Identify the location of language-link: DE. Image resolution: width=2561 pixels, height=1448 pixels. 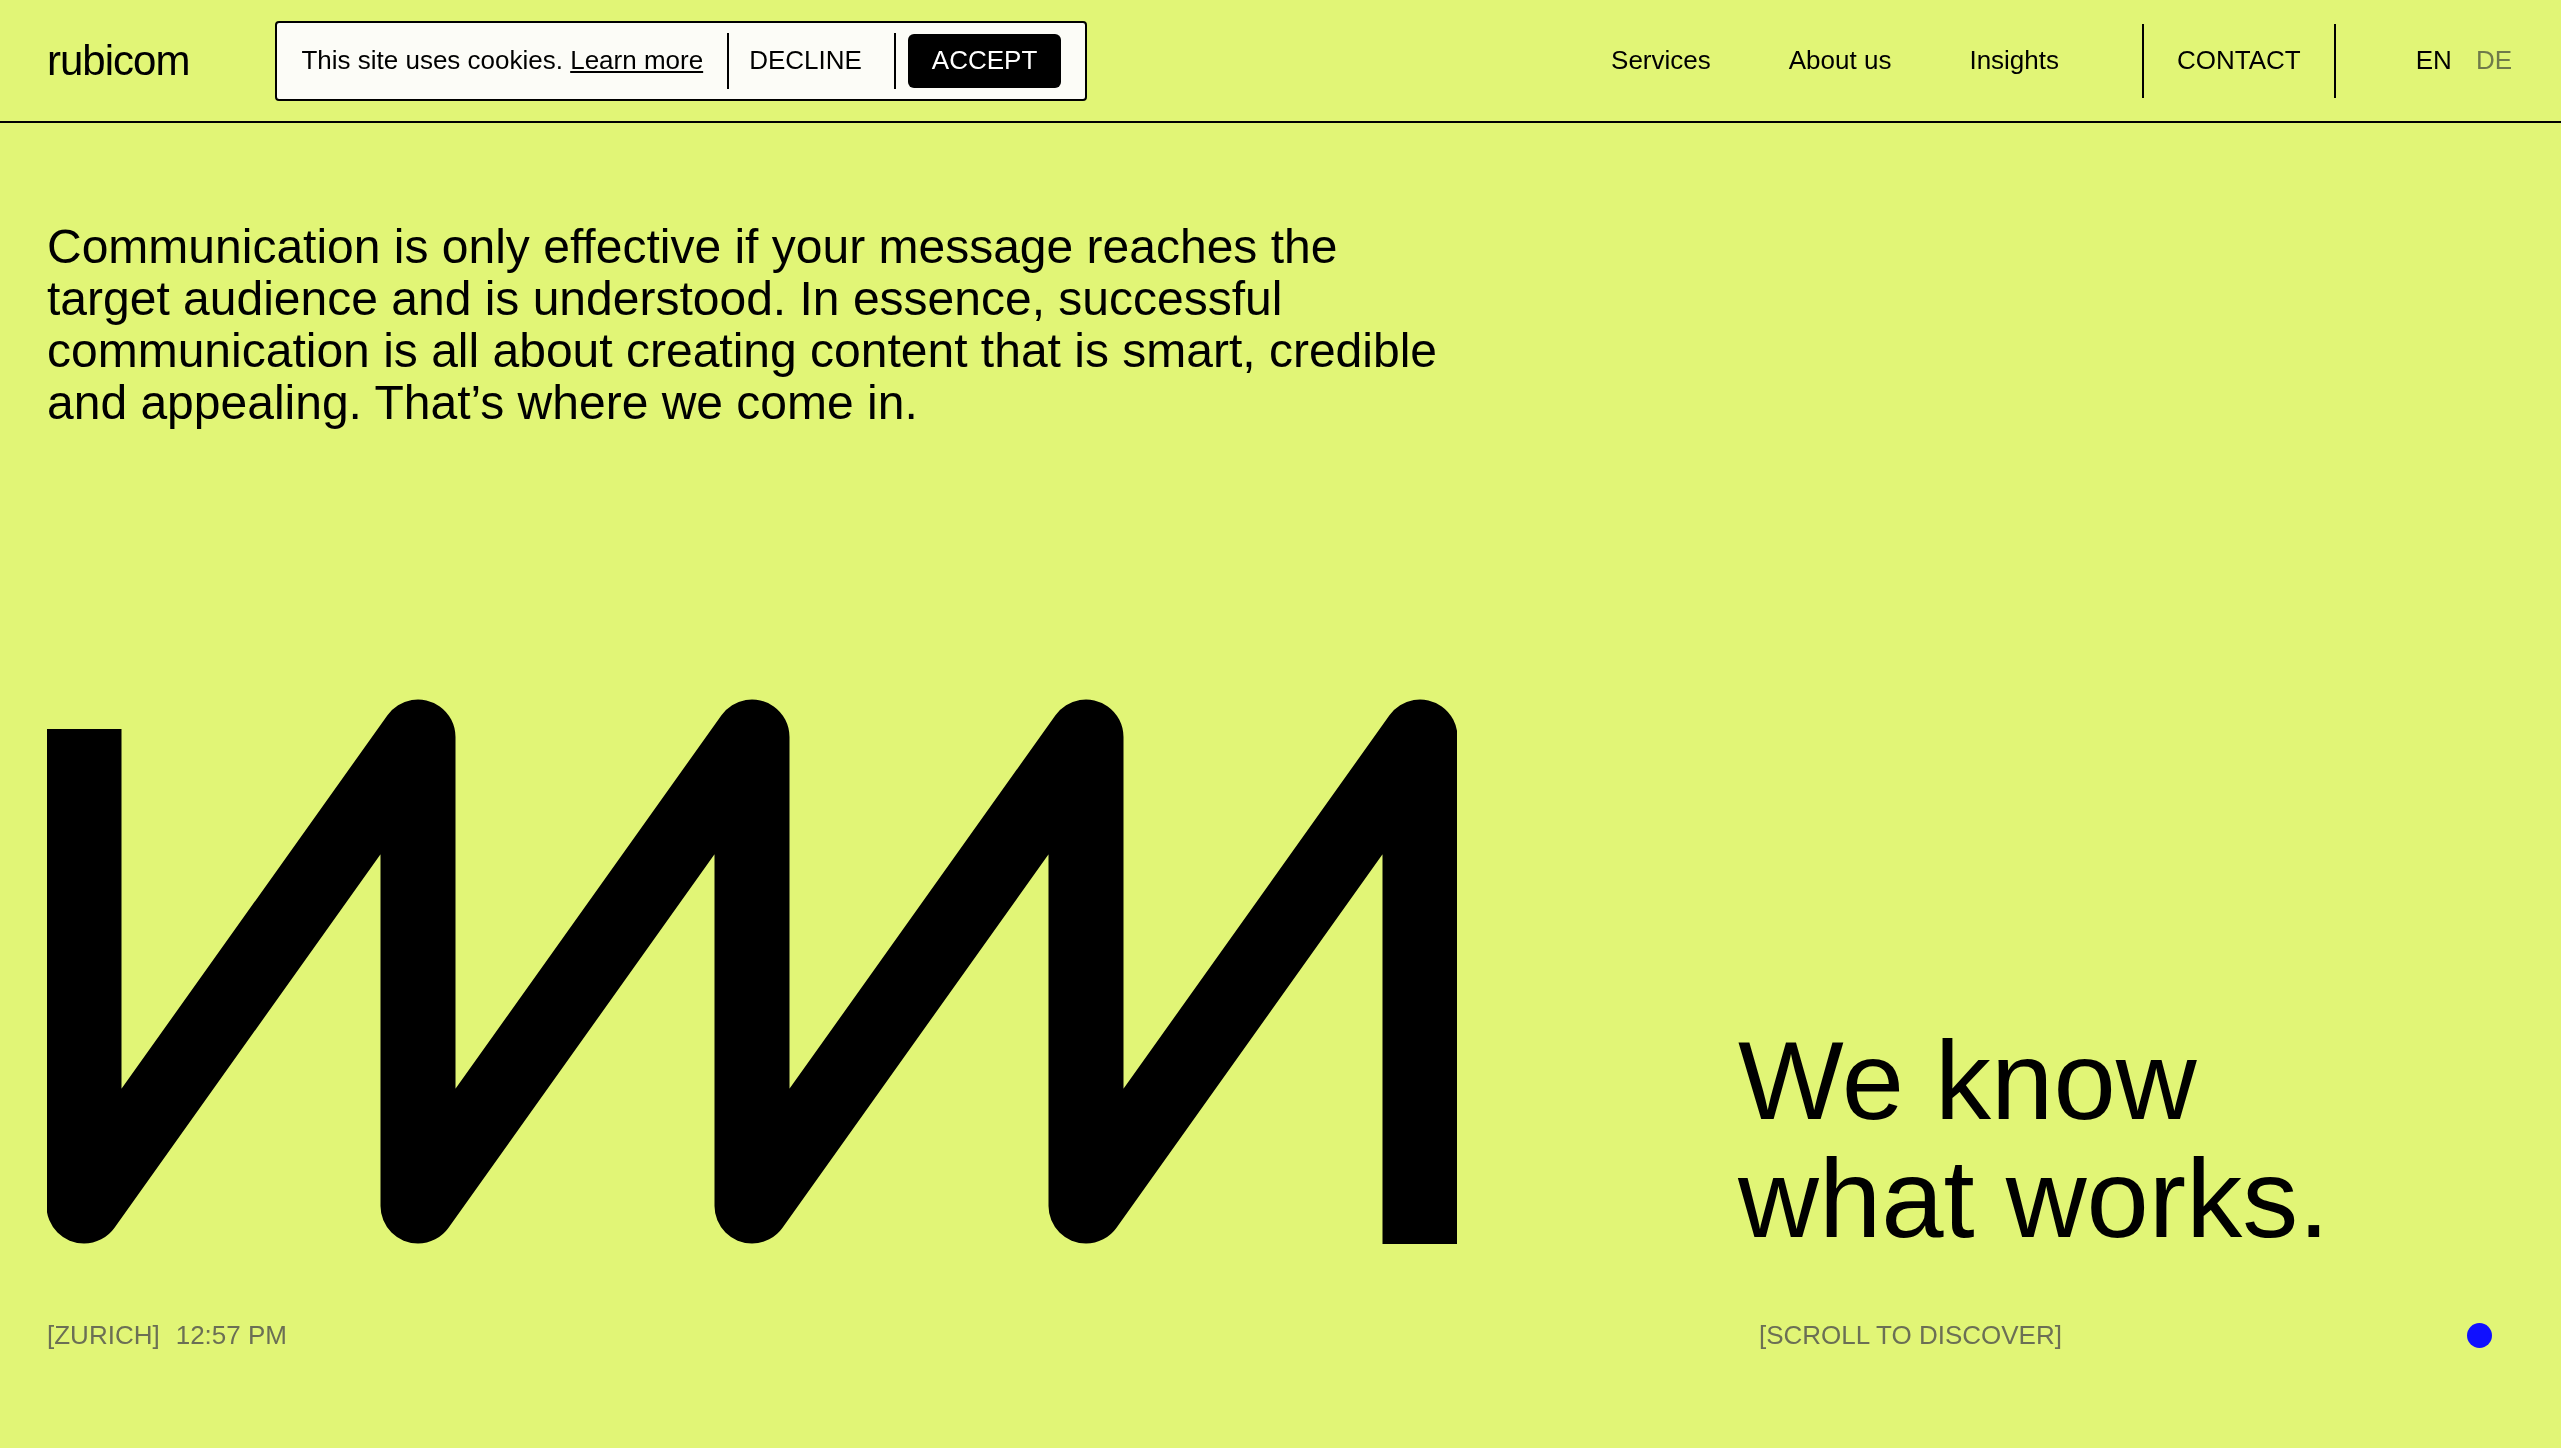
(2493, 60).